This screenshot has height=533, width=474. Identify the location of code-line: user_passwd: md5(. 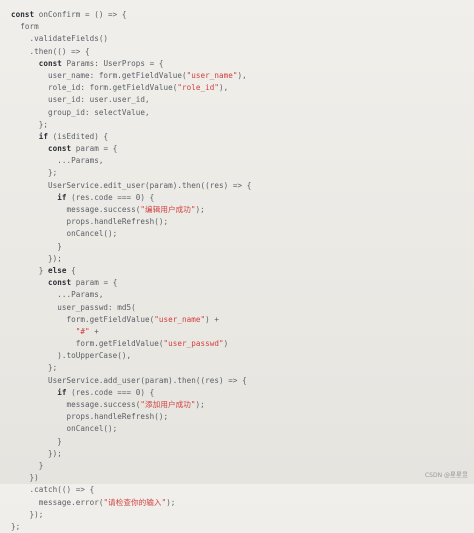
(242, 308).